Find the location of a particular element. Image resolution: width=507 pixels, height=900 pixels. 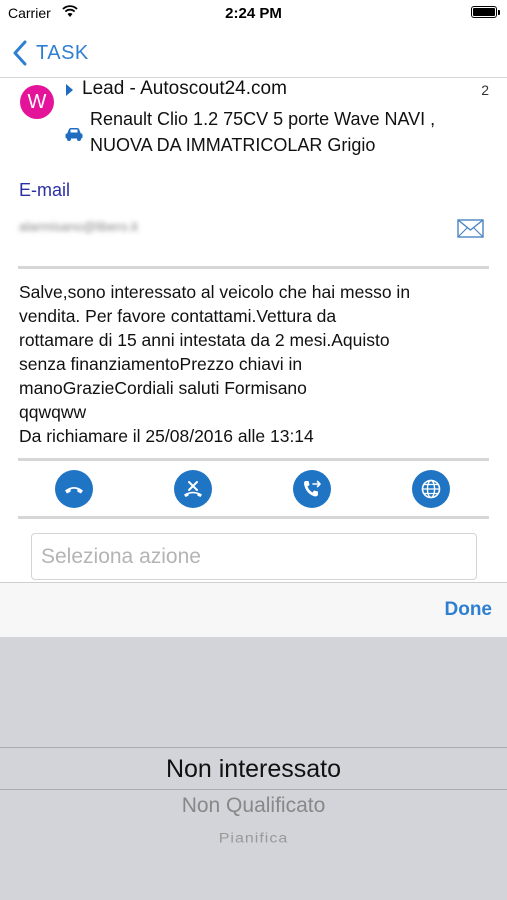

avatar: W is located at coordinates (37, 102).